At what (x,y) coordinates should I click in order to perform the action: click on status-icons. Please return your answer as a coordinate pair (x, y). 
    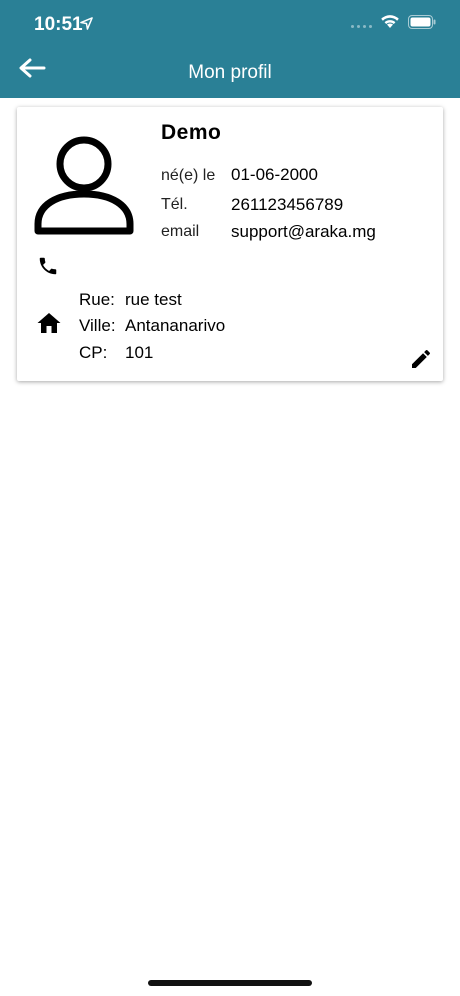
    Looking at the image, I should click on (393, 21).